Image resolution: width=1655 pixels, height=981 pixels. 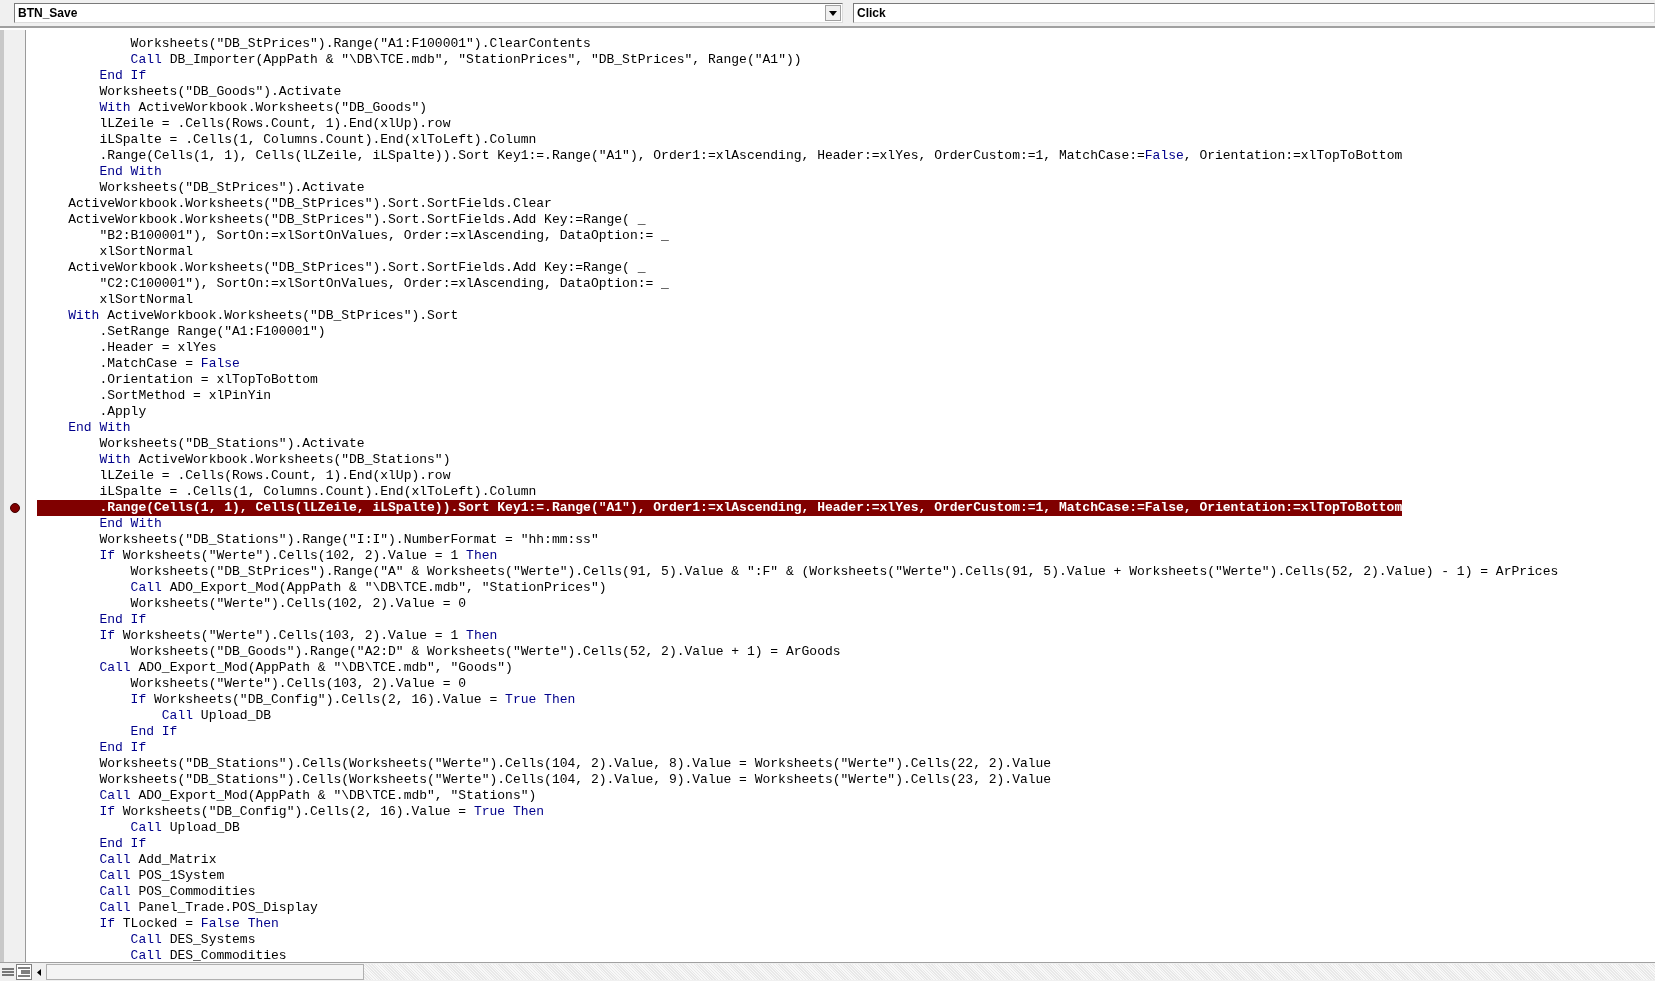 I want to click on scrollbar-thumb, so click(x=205, y=972).